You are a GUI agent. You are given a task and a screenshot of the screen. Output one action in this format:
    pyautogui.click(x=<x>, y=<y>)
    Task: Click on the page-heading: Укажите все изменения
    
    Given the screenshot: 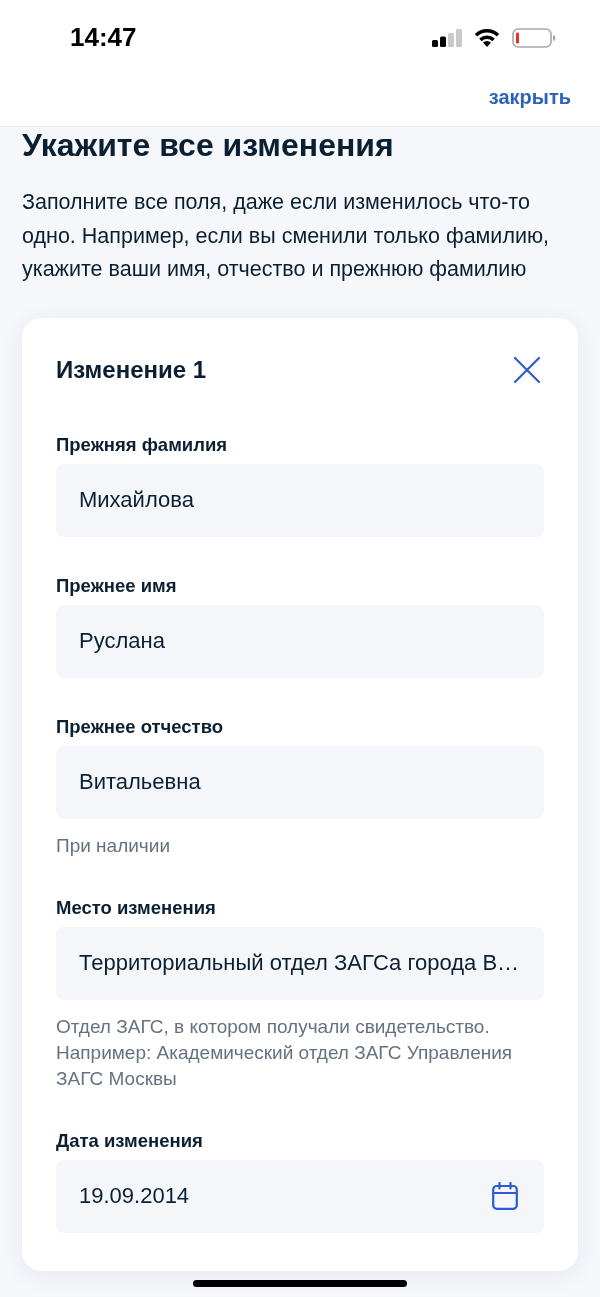 What is the action you would take?
    pyautogui.click(x=208, y=145)
    